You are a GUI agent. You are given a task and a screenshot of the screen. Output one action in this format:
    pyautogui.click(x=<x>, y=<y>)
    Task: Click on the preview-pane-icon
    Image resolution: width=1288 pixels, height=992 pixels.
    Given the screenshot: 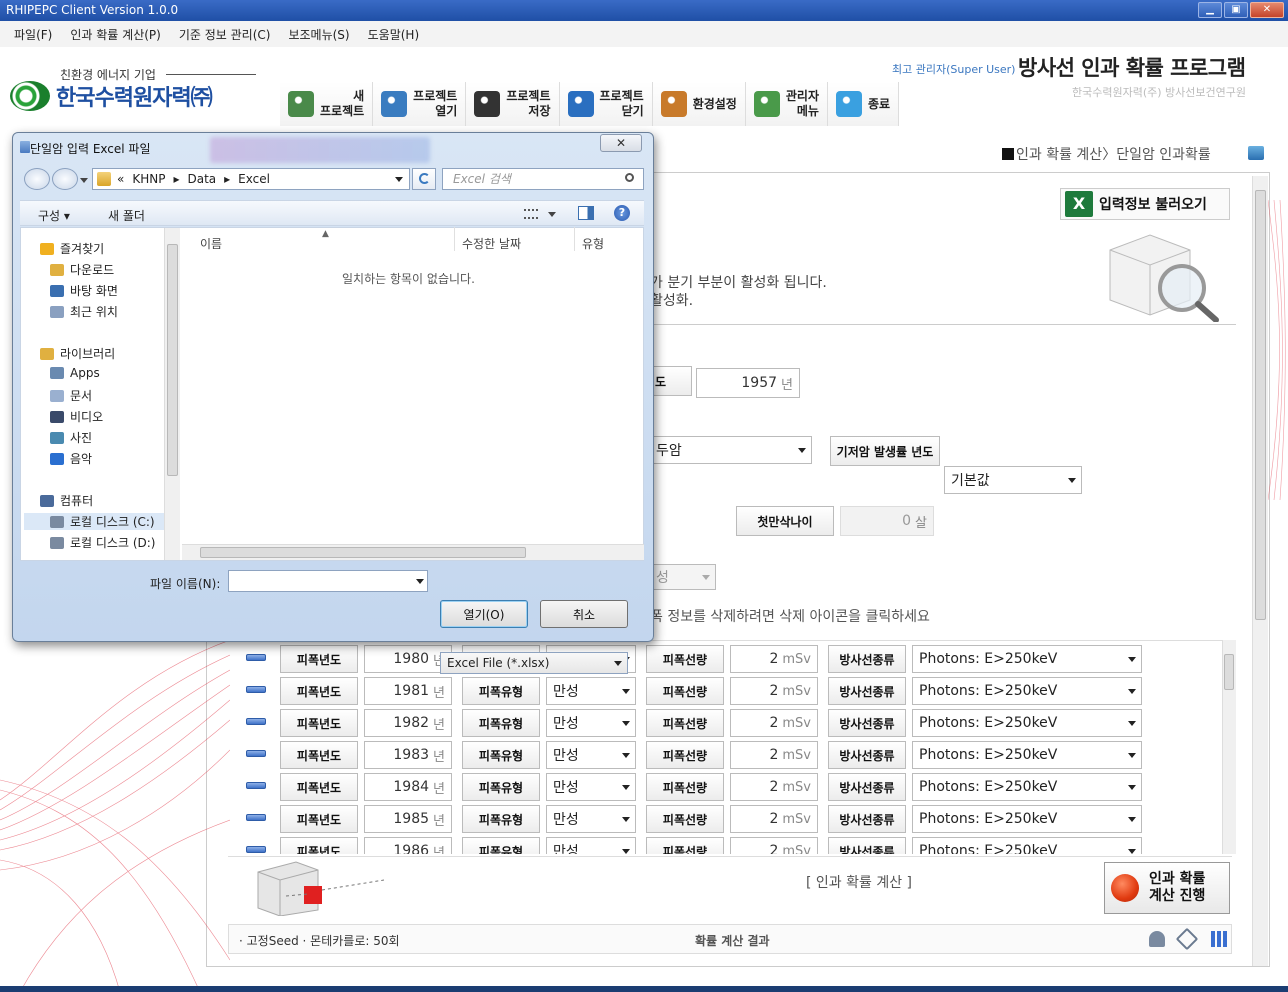 What is the action you would take?
    pyautogui.click(x=586, y=213)
    